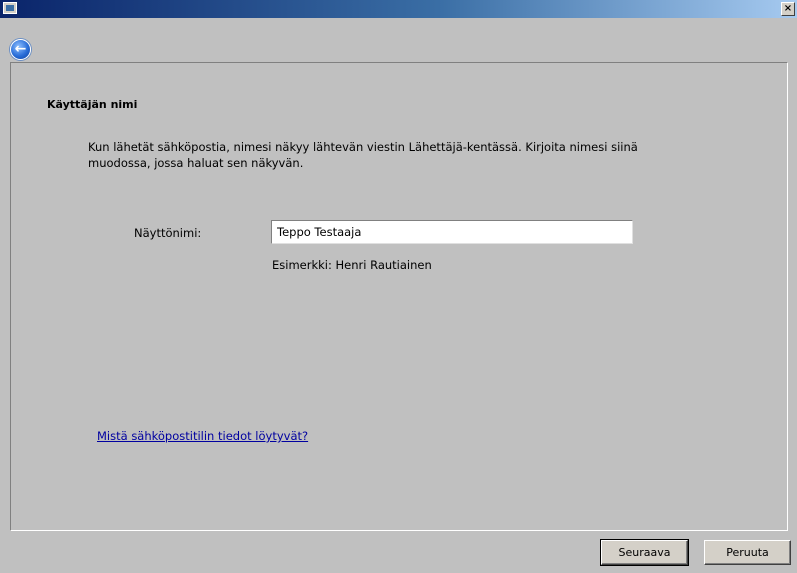  What do you see at coordinates (452, 232) in the screenshot?
I see `display-name-input` at bounding box center [452, 232].